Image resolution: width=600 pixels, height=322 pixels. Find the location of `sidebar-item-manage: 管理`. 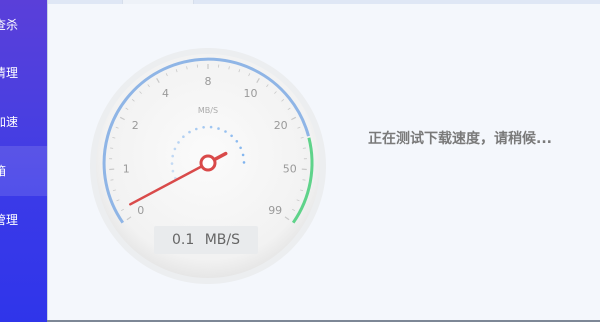

sidebar-item-manage: 管理 is located at coordinates (23, 220).